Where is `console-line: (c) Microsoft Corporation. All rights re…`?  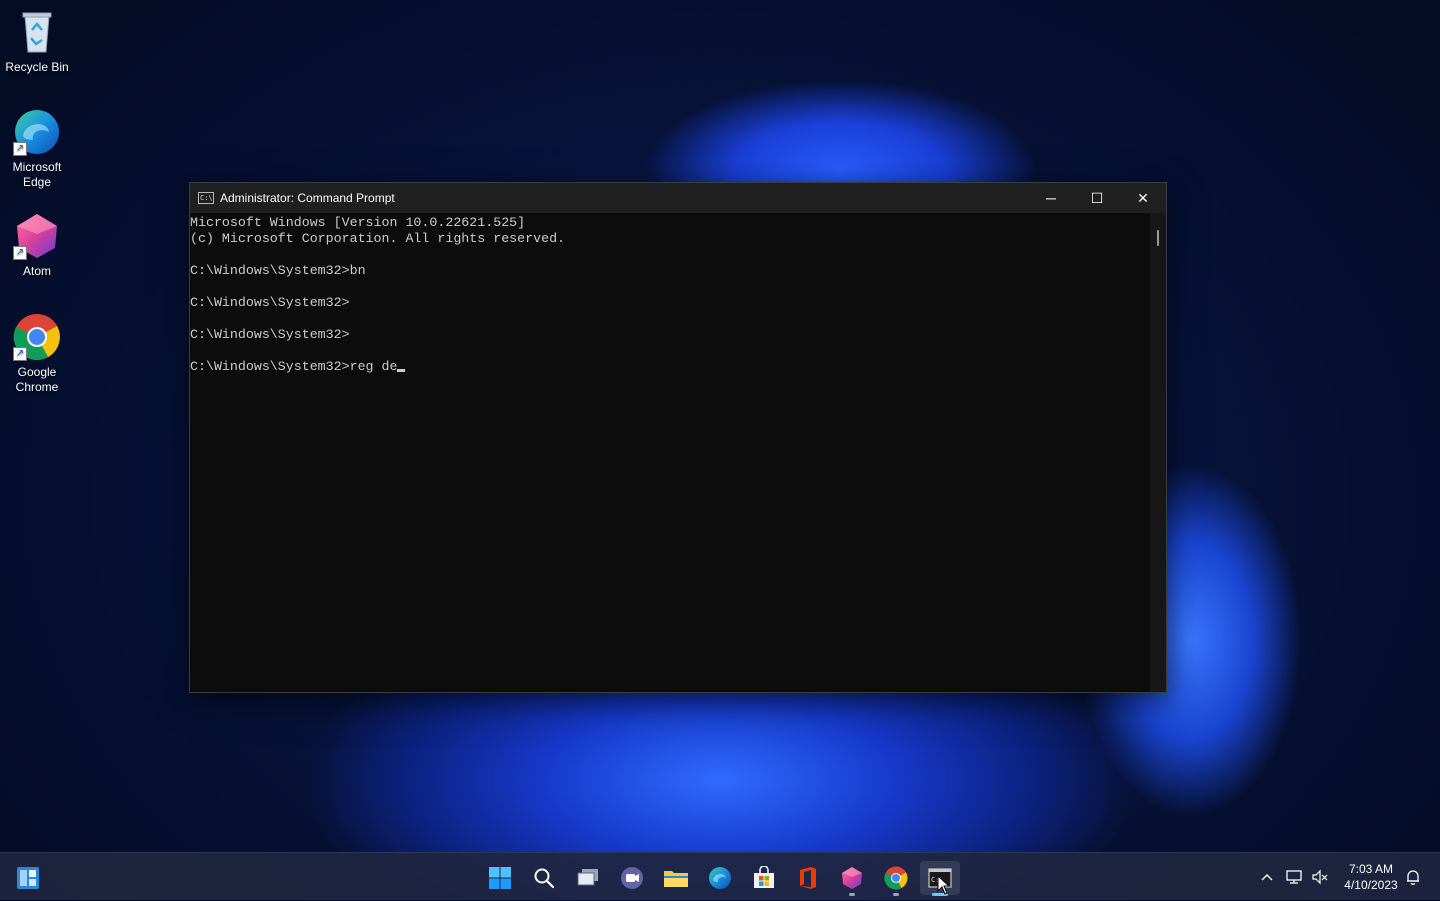
console-line: (c) Microsoft Corporation. All rights re… is located at coordinates (378, 238).